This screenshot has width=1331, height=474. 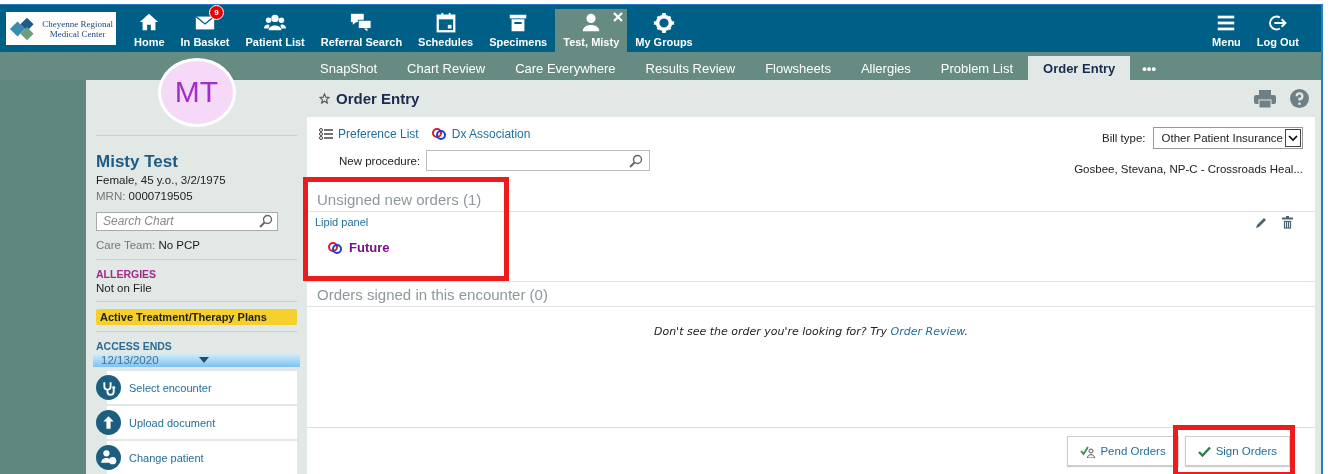 What do you see at coordinates (216, 12) in the screenshot?
I see `count-badge: 9` at bounding box center [216, 12].